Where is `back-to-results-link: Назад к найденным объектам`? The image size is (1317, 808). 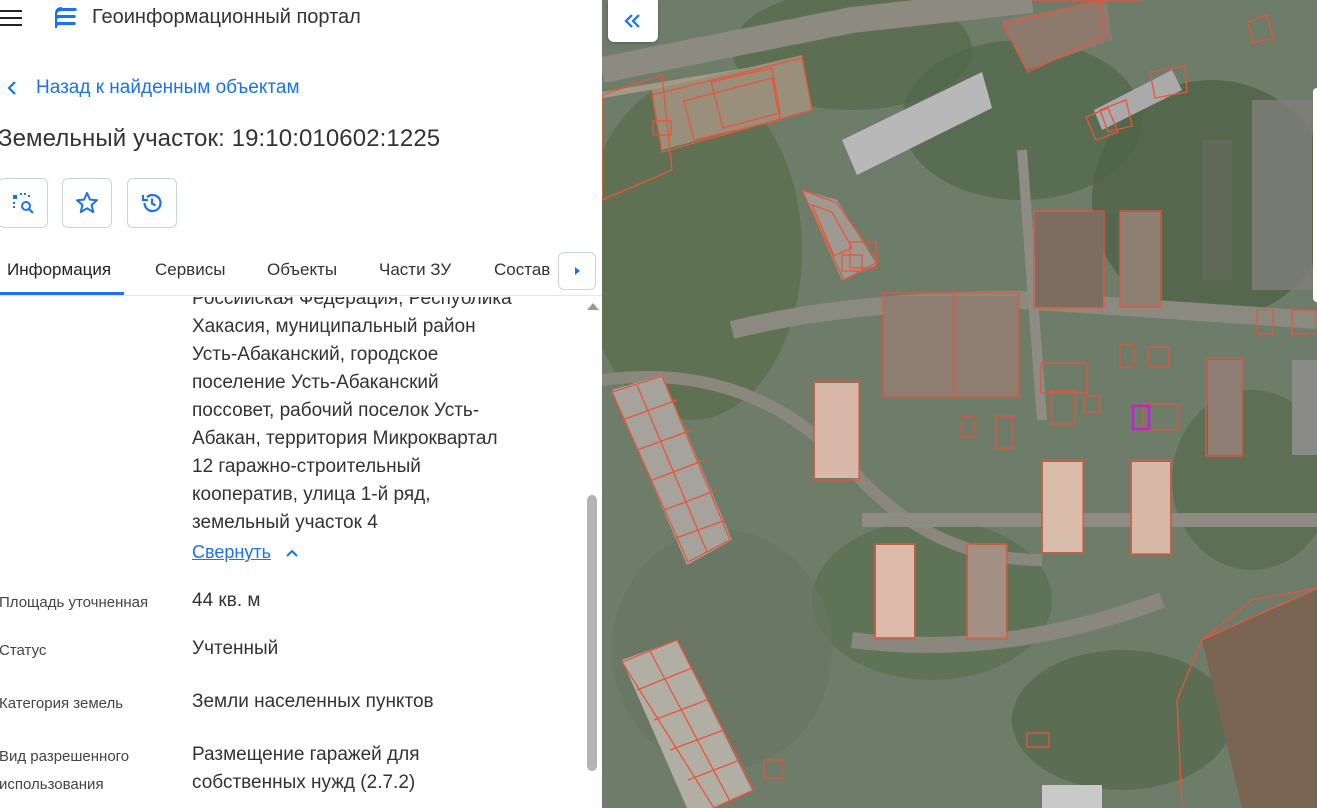
back-to-results-link: Назад к найденным объектам is located at coordinates (152, 88).